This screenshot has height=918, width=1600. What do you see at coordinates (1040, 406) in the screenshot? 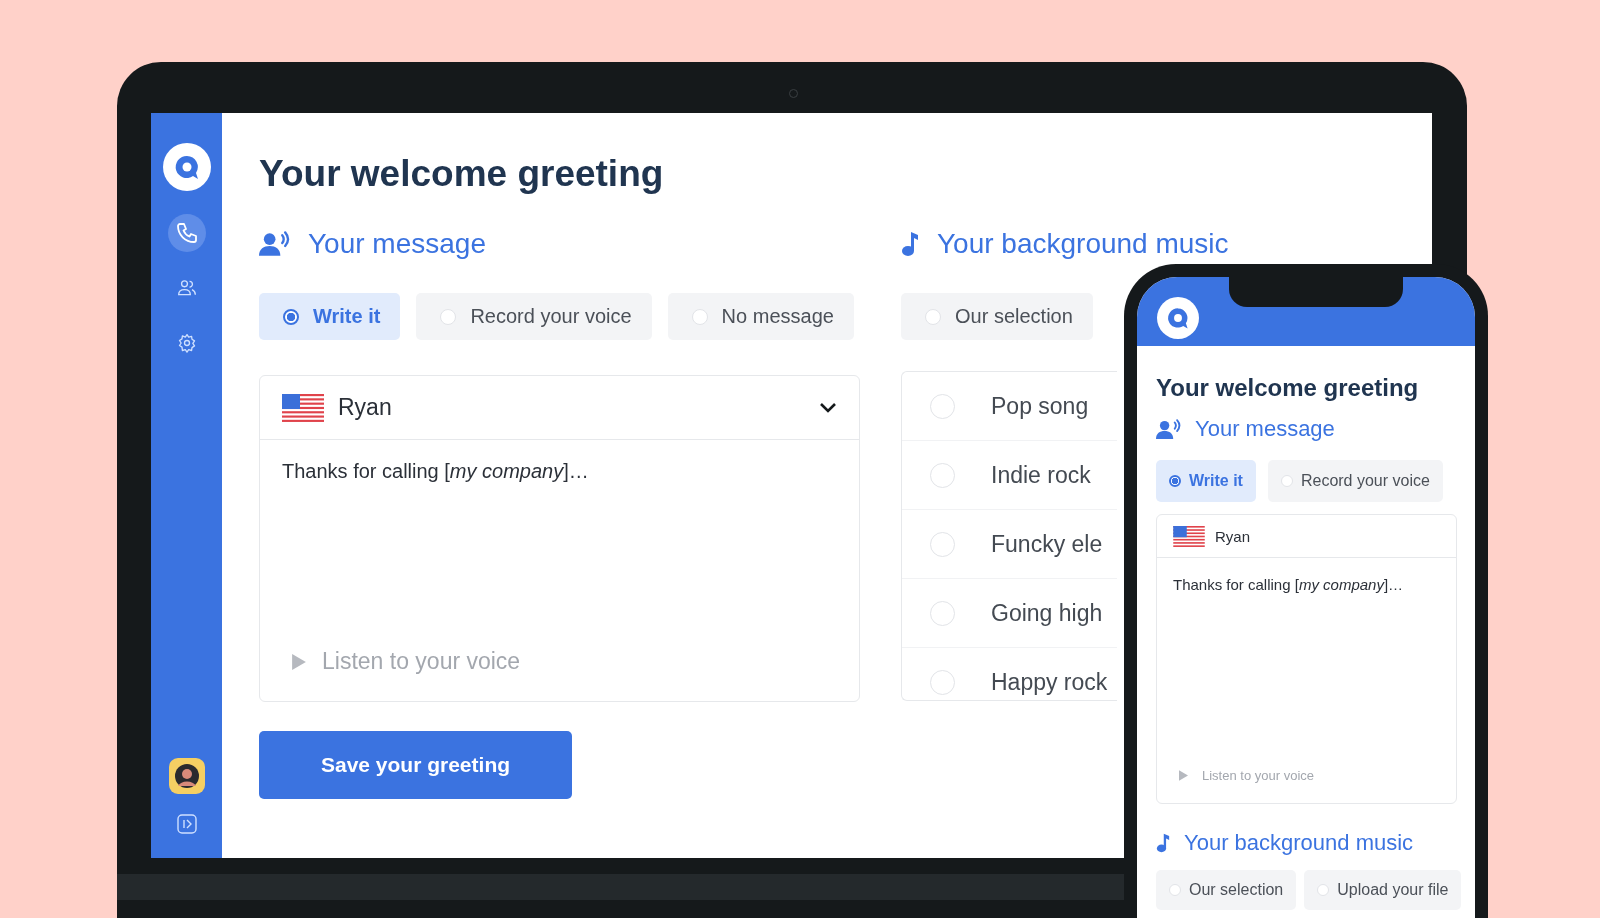
I see `track-name: Pop song` at bounding box center [1040, 406].